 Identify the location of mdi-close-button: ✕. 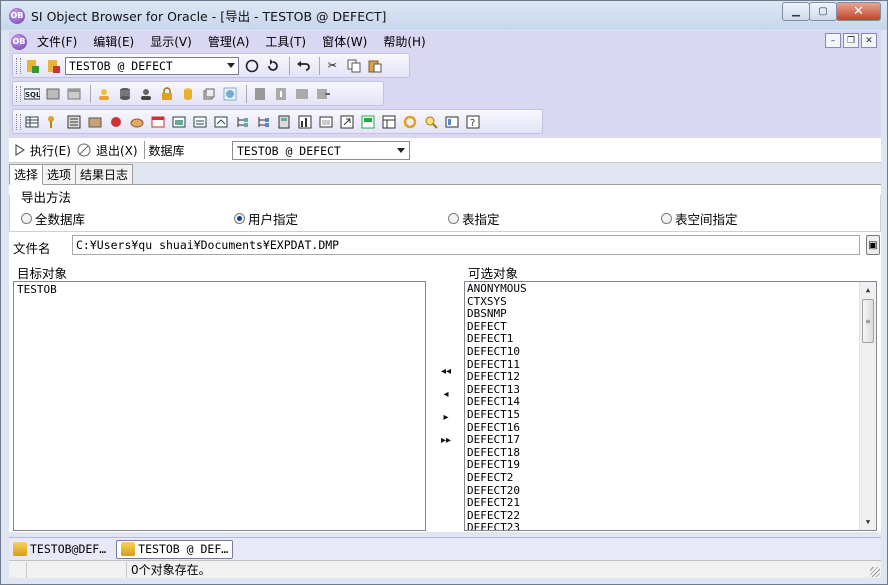
(869, 40).